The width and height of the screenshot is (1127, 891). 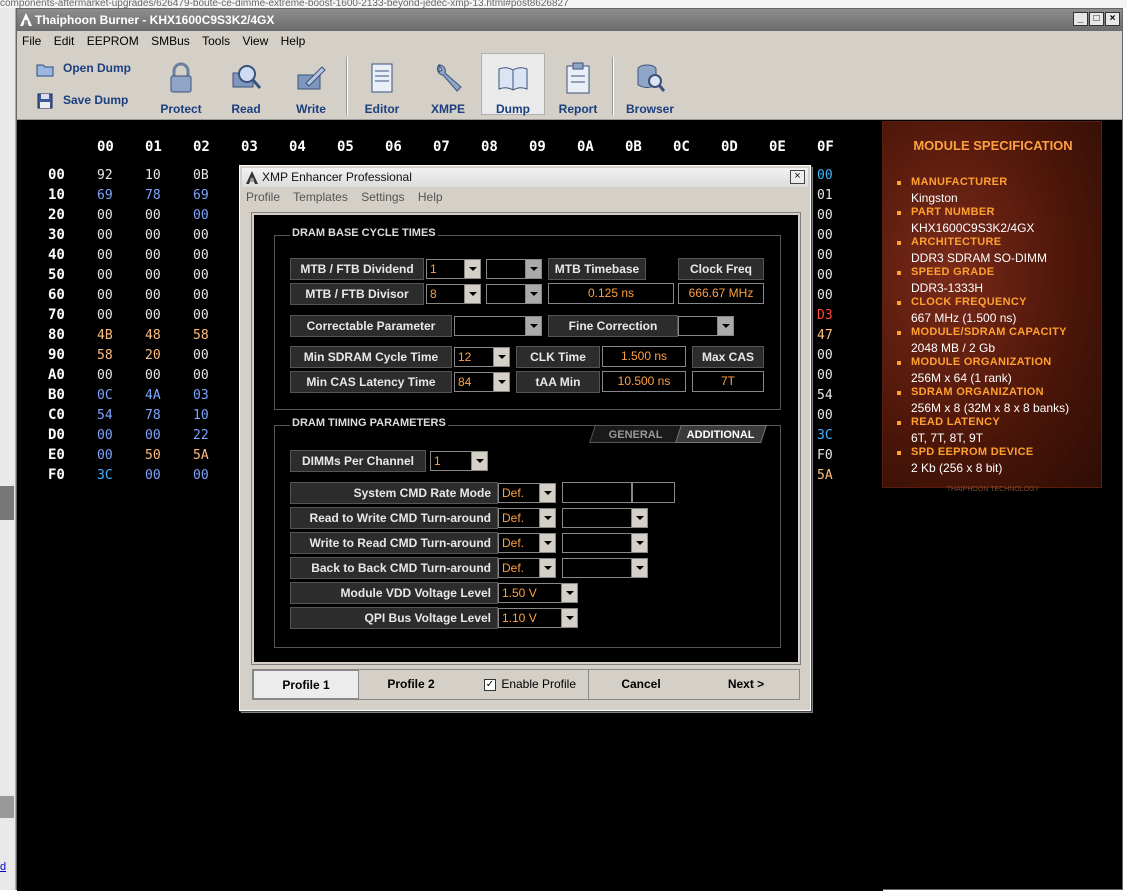 I want to click on next-button: Next >, so click(x=746, y=684).